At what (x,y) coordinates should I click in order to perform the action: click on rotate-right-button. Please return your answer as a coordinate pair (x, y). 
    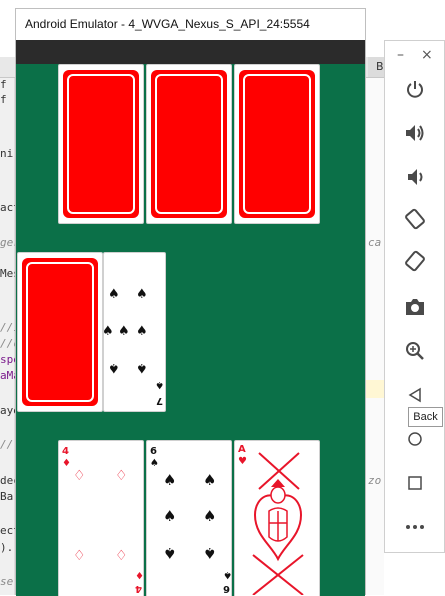
    Looking at the image, I should click on (414, 261).